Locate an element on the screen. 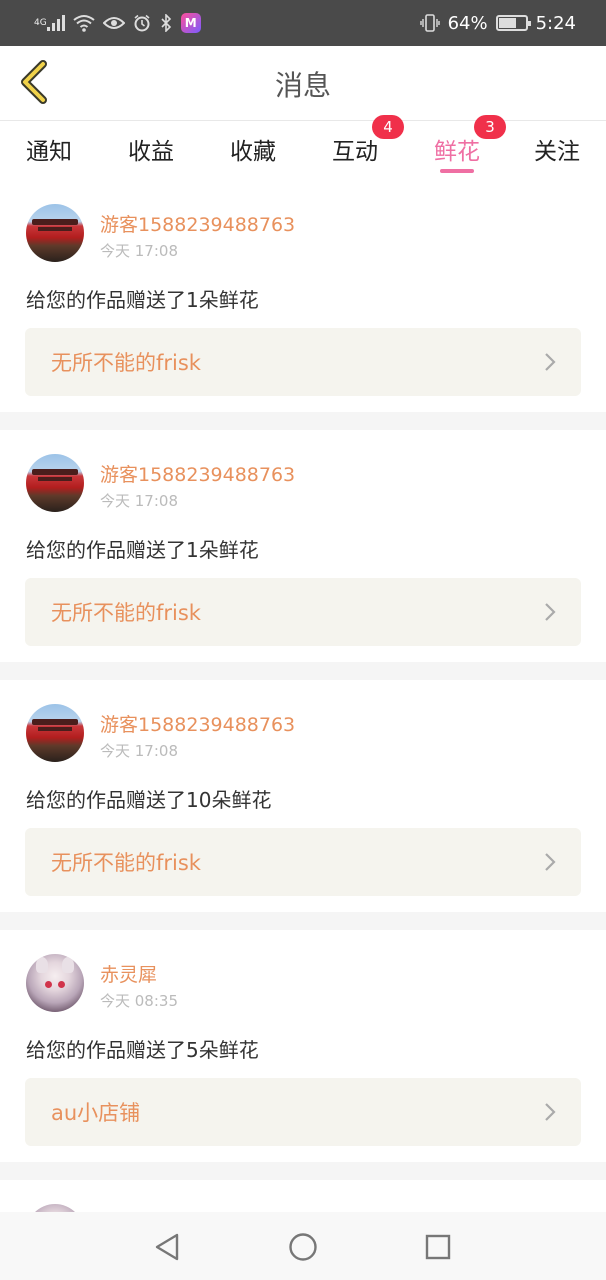 The height and width of the screenshot is (1280, 606). nav-recent-button is located at coordinates (438, 1247).